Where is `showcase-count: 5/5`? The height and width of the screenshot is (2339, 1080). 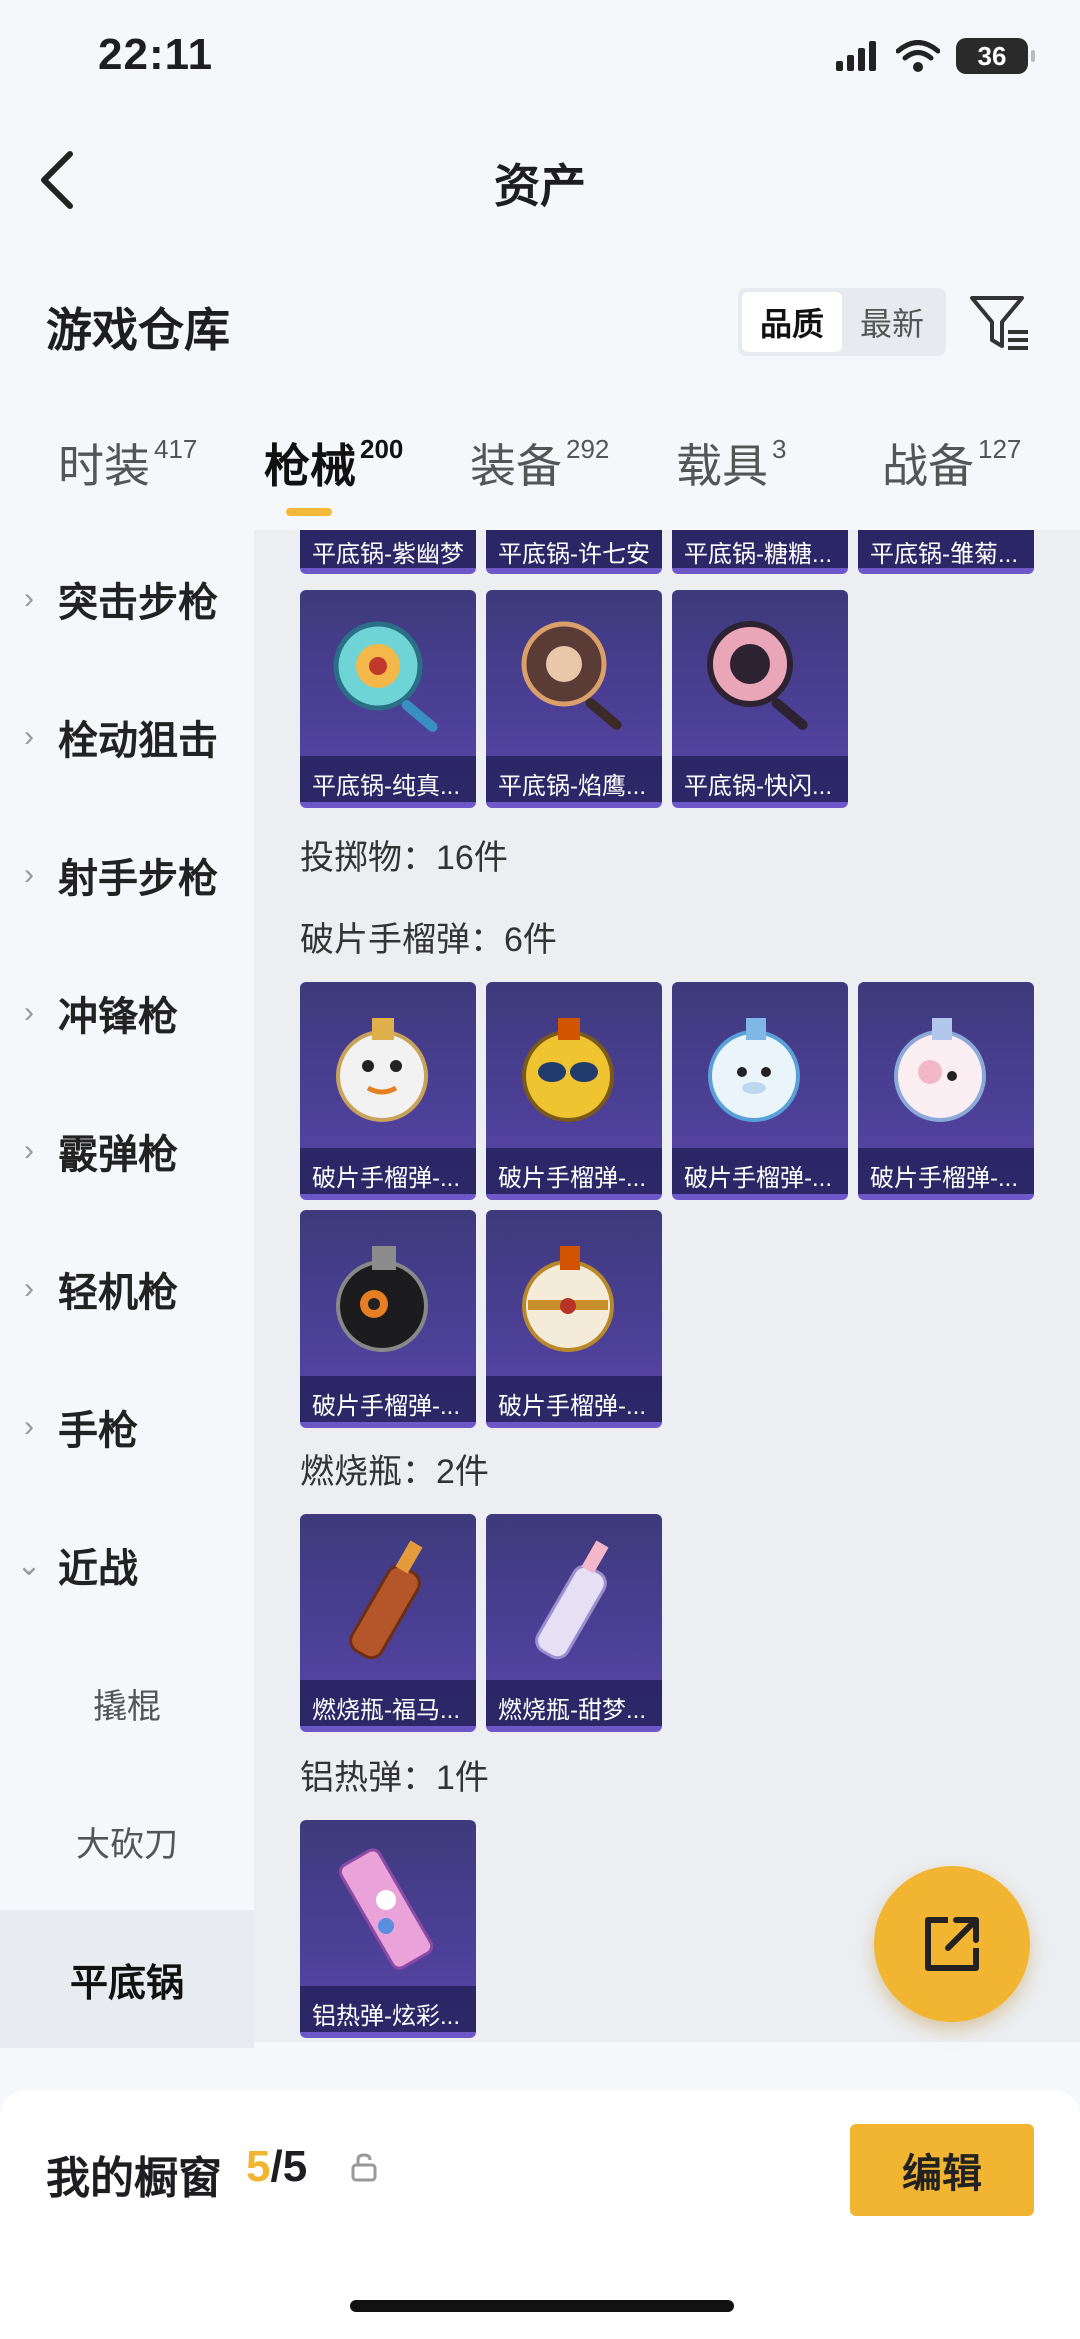
showcase-count: 5/5 is located at coordinates (276, 2167).